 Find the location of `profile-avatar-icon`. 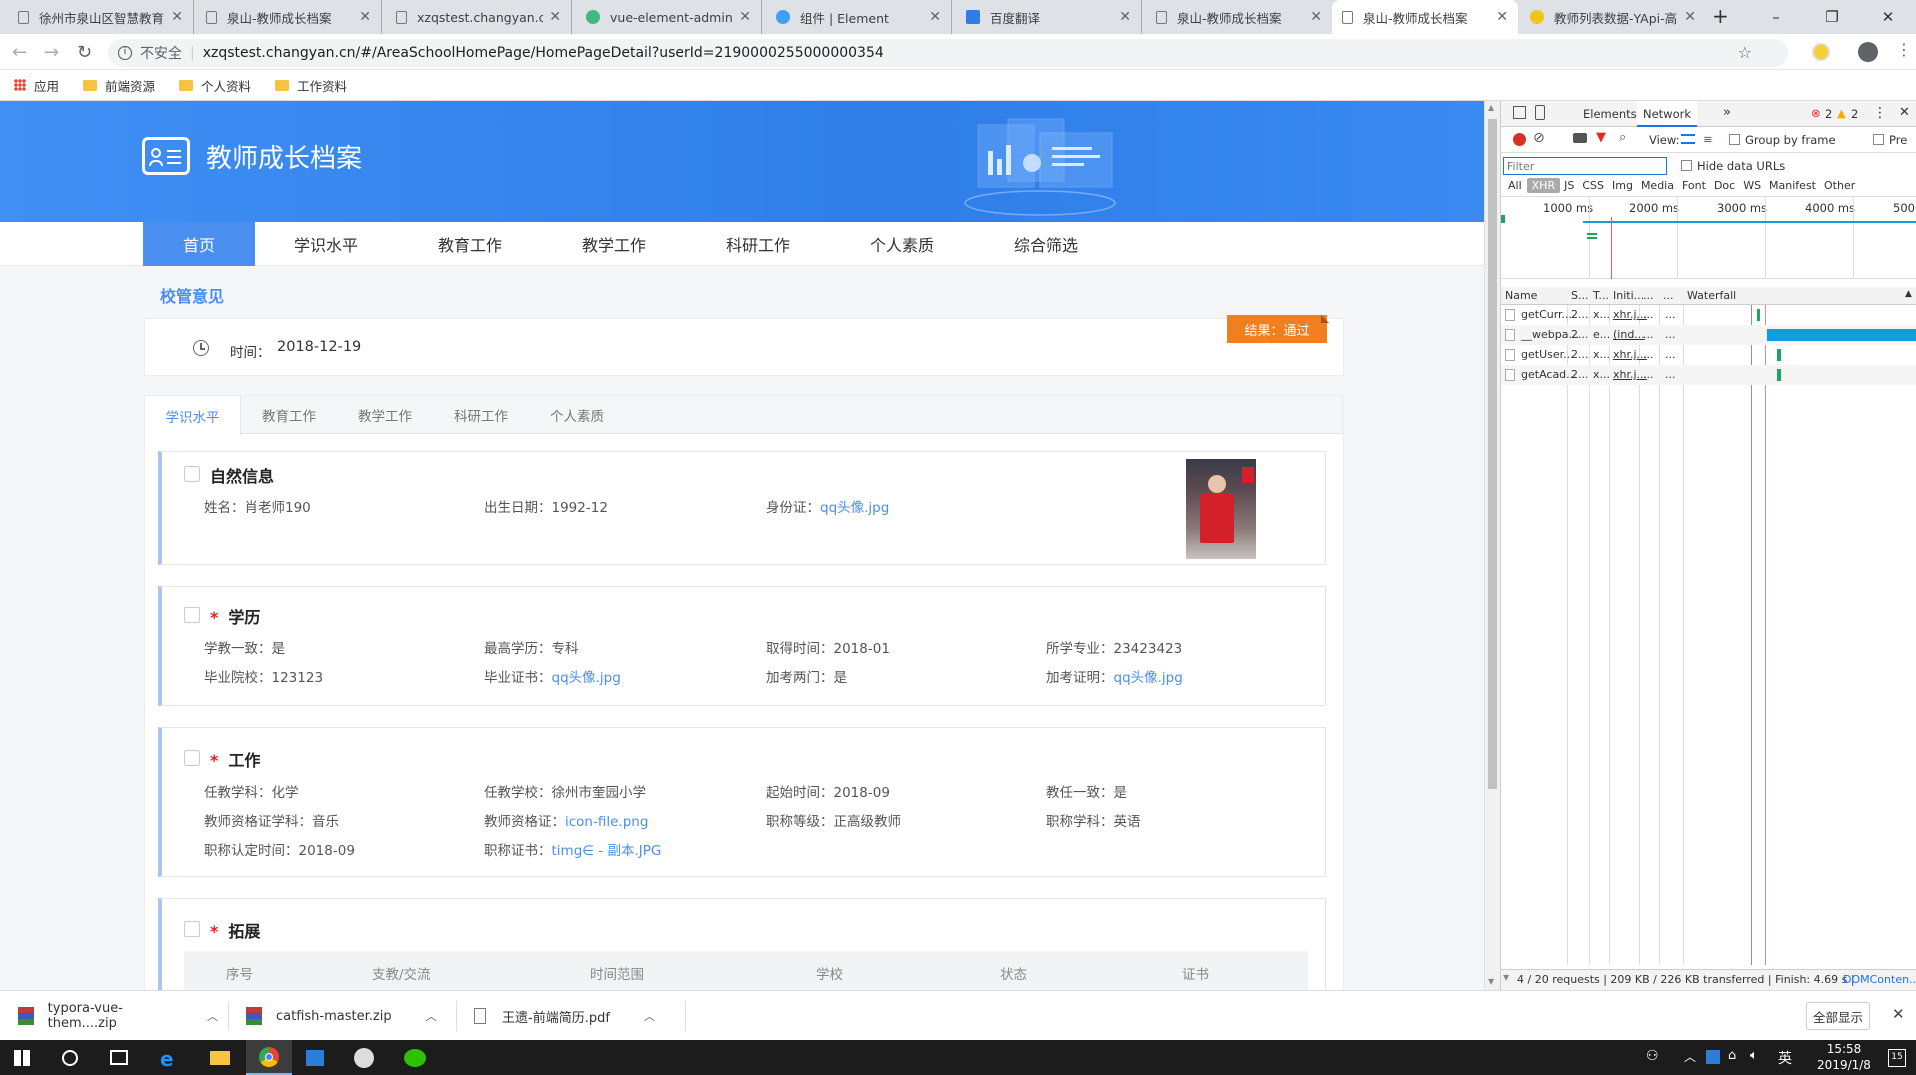

profile-avatar-icon is located at coordinates (1868, 52).